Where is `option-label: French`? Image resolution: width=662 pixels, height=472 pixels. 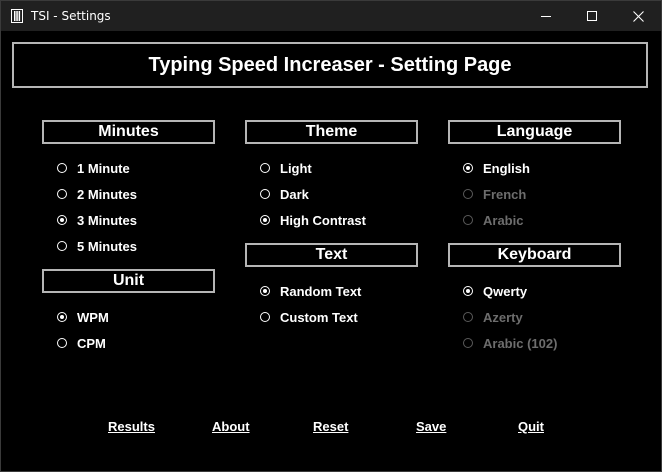 option-label: French is located at coordinates (505, 194).